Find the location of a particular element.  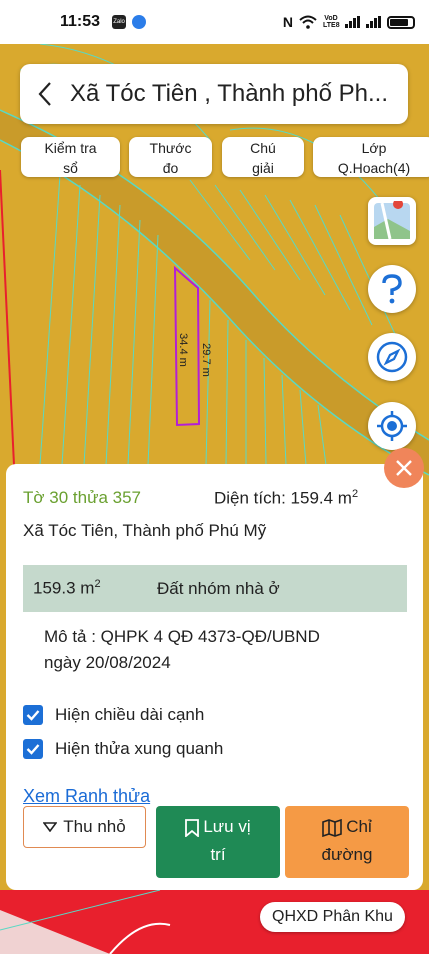

show-neighbors-checkbox is located at coordinates (33, 749).